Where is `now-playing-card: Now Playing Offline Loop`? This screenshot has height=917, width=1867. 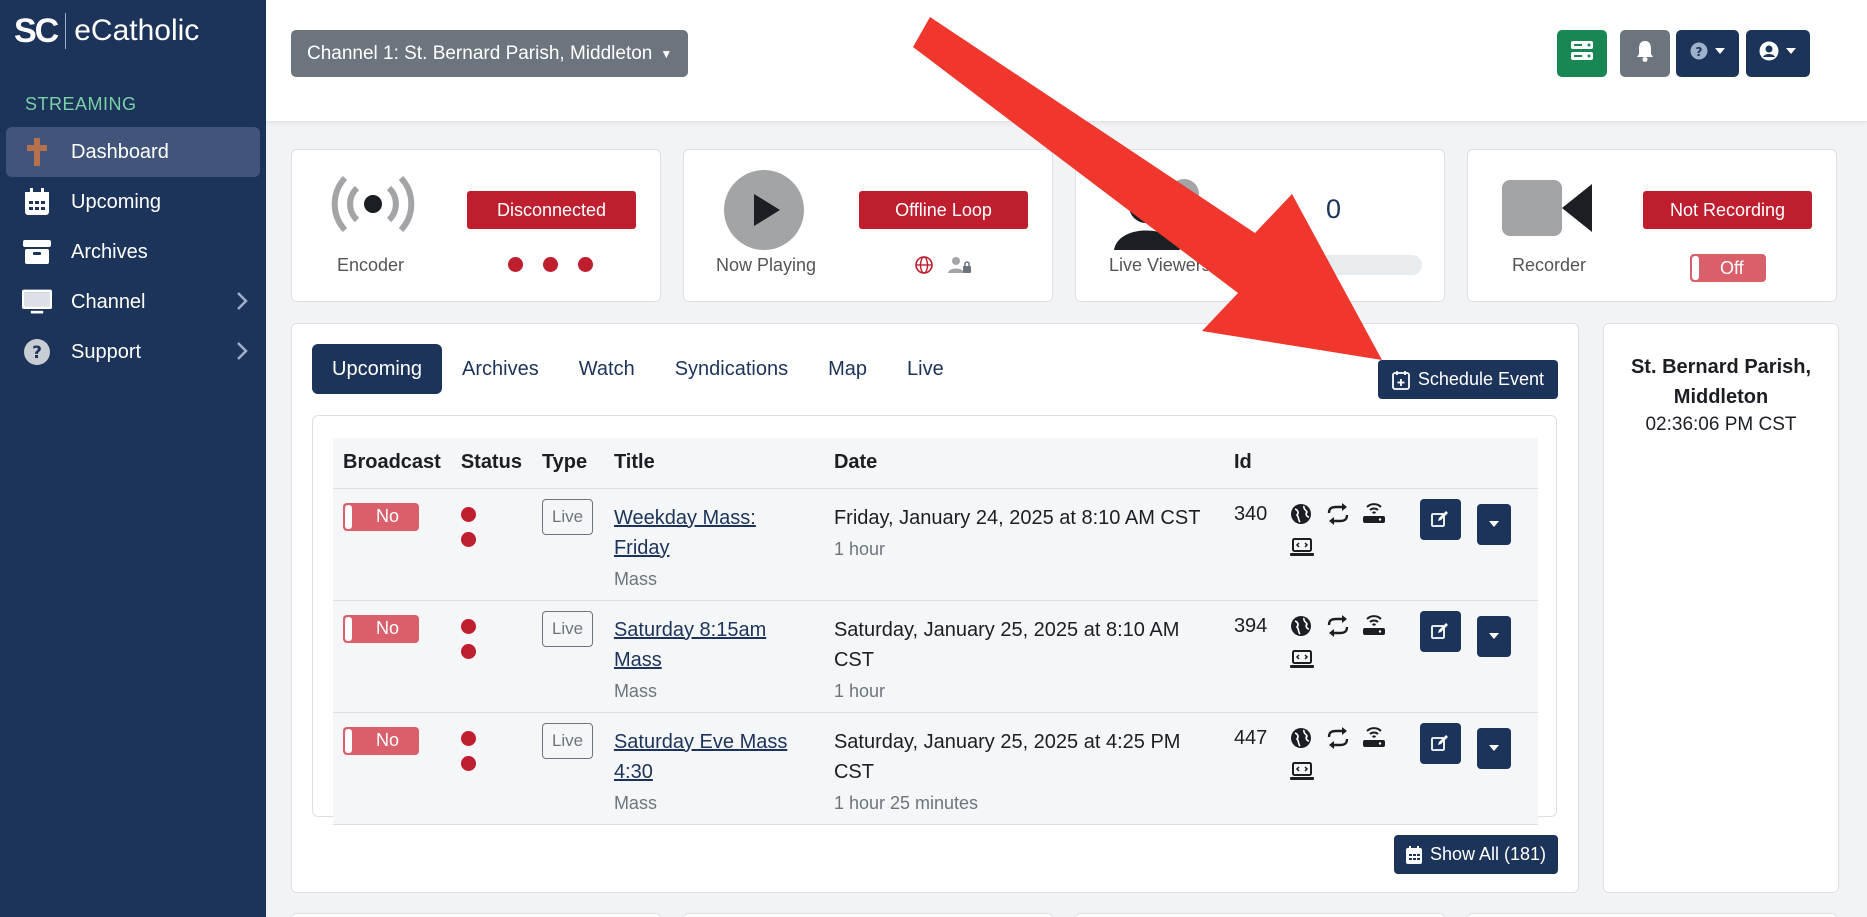 now-playing-card: Now Playing Offline Loop is located at coordinates (868, 225).